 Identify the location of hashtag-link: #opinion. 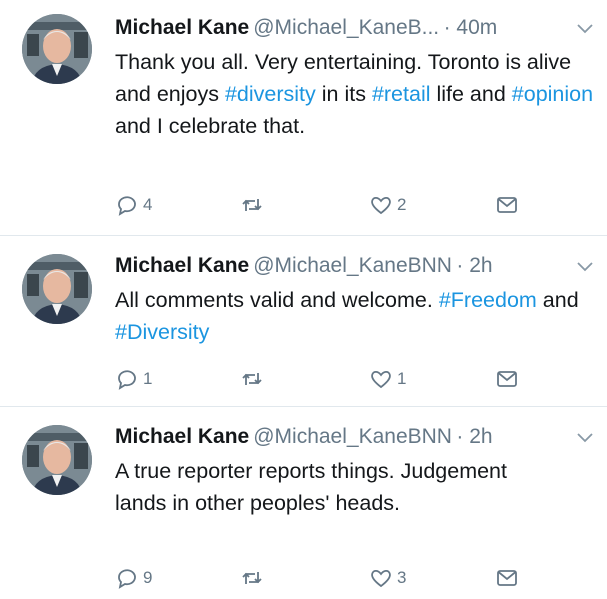
(552, 94).